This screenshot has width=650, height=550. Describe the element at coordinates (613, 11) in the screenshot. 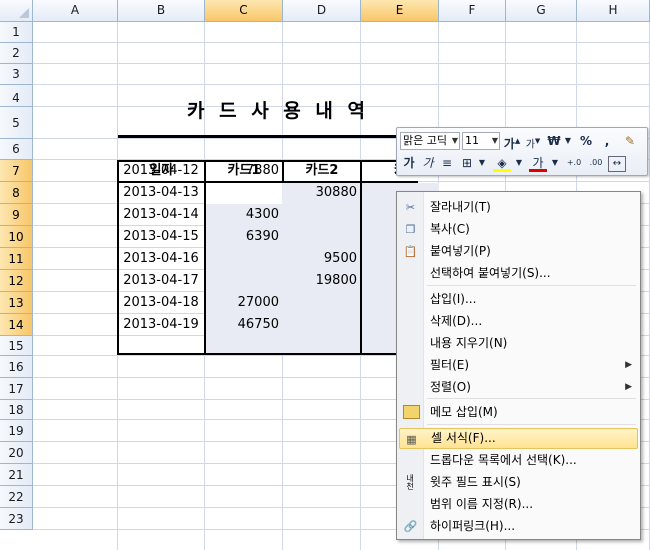

I see `column-header-h: H` at that location.